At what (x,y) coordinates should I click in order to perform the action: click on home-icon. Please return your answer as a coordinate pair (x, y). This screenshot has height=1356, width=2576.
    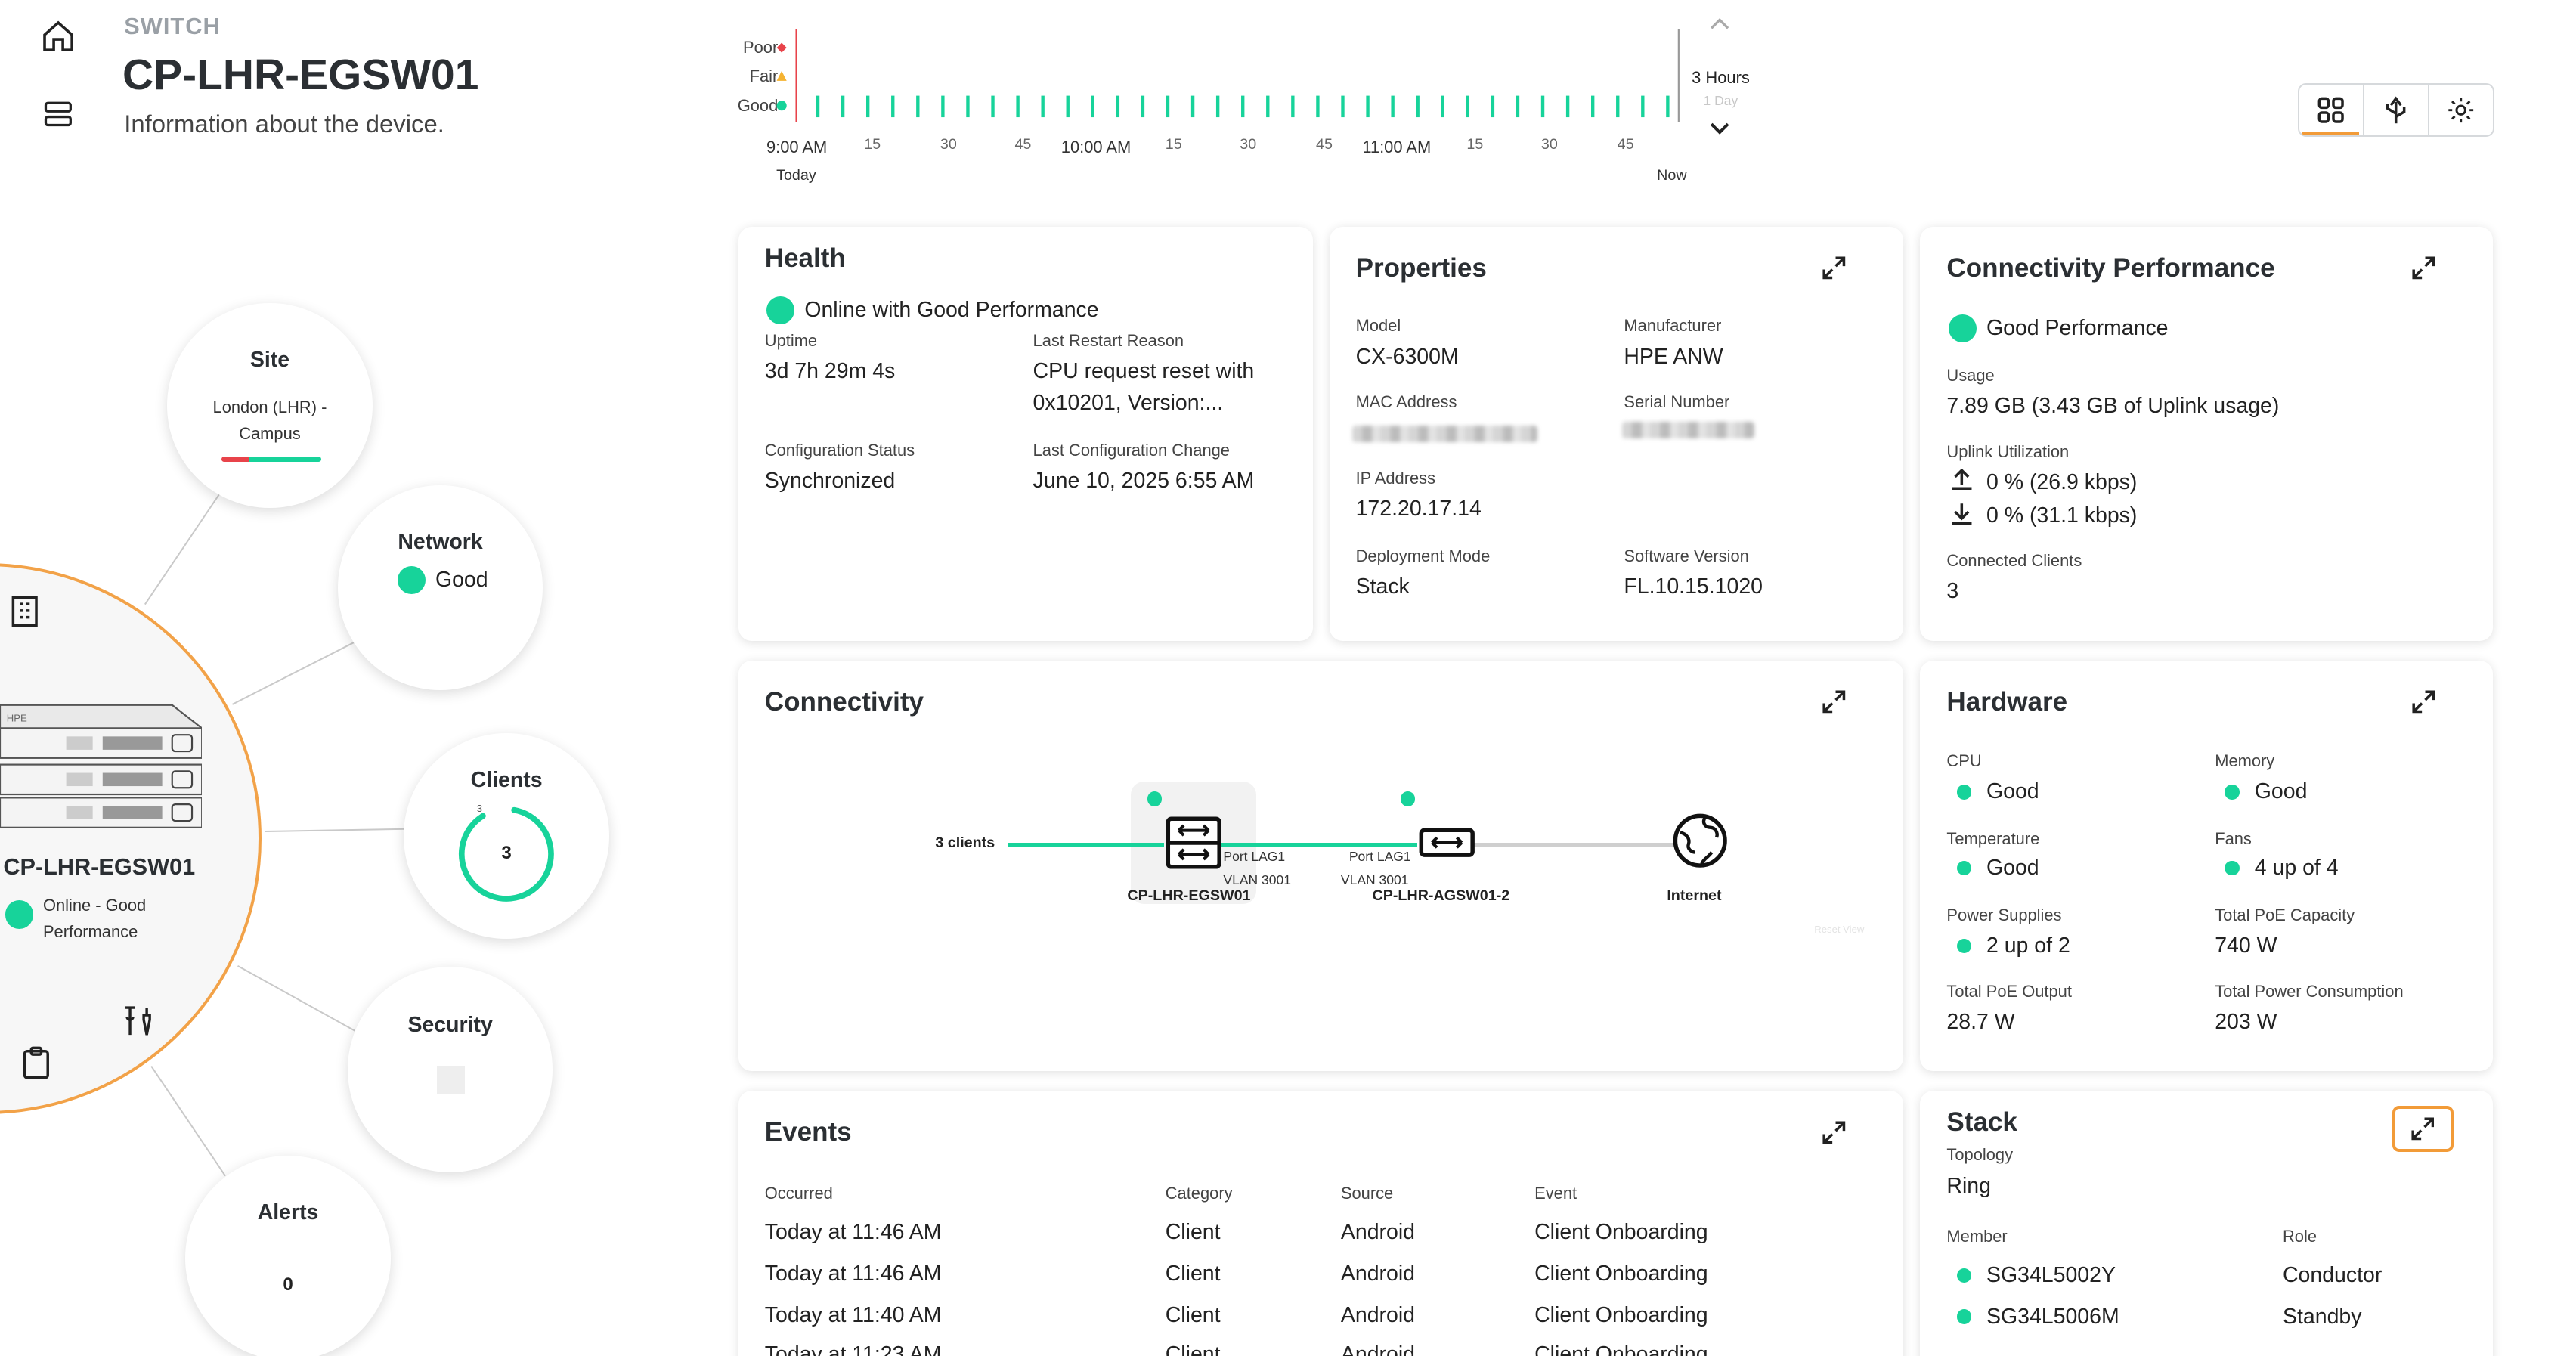
    Looking at the image, I should click on (58, 37).